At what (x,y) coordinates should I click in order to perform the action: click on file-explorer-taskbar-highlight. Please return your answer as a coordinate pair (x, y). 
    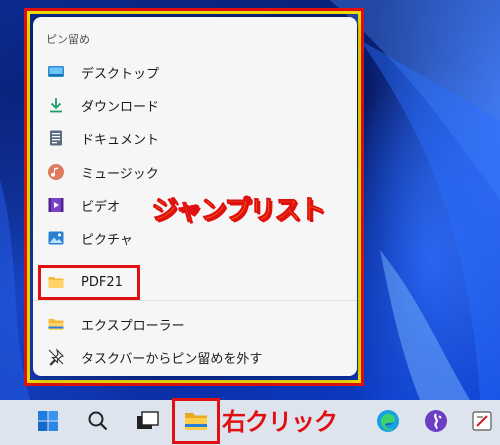
    Looking at the image, I should click on (196, 421).